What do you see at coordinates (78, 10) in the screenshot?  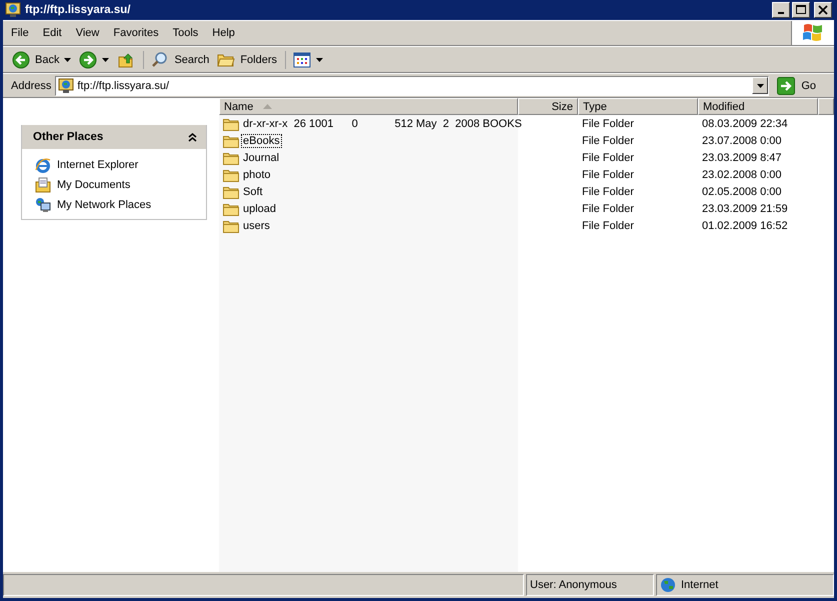 I see `window-title: ftp://ftp.lissyara.su/` at bounding box center [78, 10].